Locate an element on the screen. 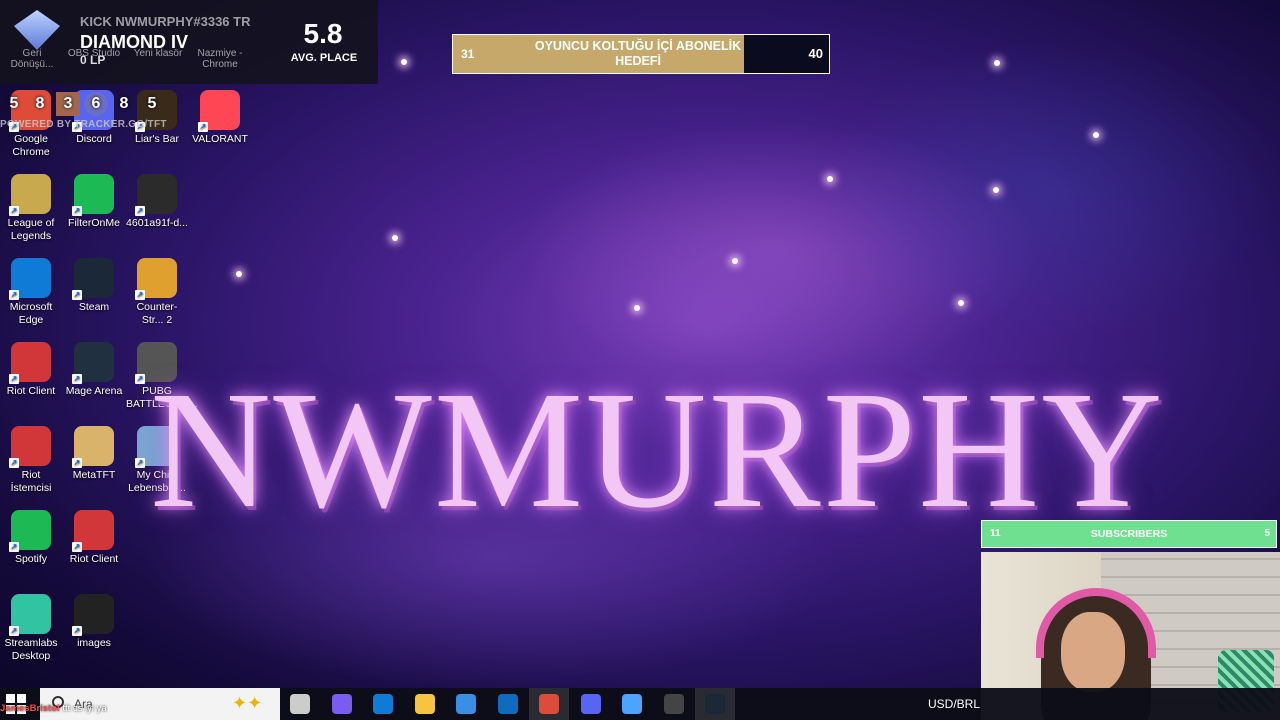 This screenshot has height=720, width=1280. taskbar: Ara ✦✦ USD/BRL is located at coordinates (640, 704).